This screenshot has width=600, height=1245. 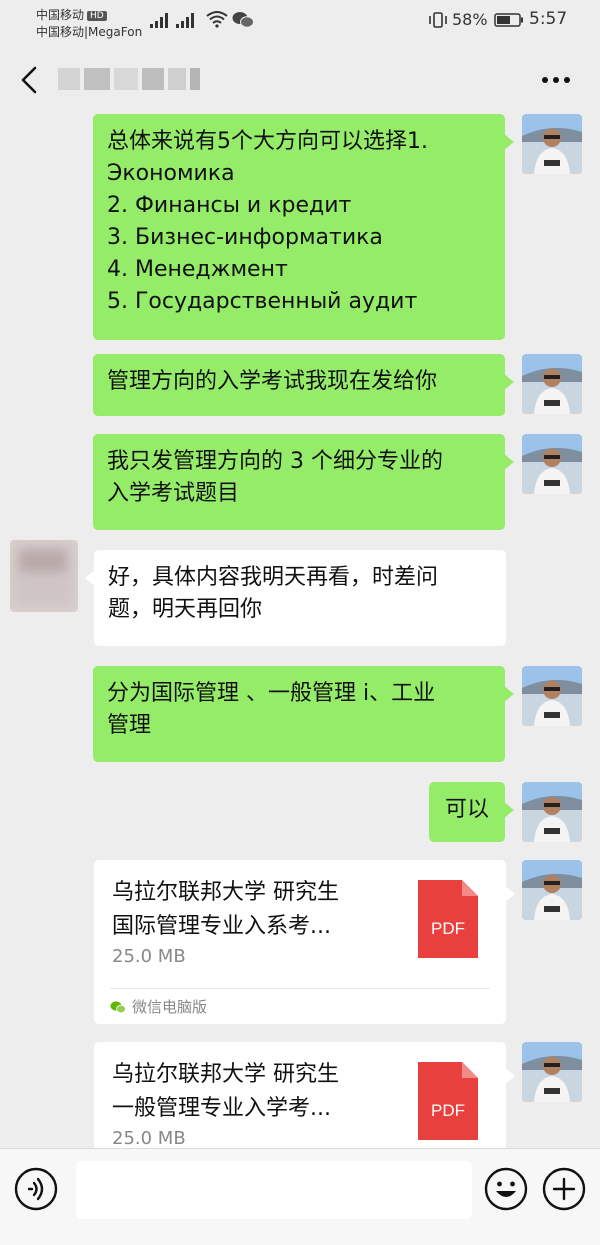 What do you see at coordinates (129, 725) in the screenshot?
I see `message-line: 管理` at bounding box center [129, 725].